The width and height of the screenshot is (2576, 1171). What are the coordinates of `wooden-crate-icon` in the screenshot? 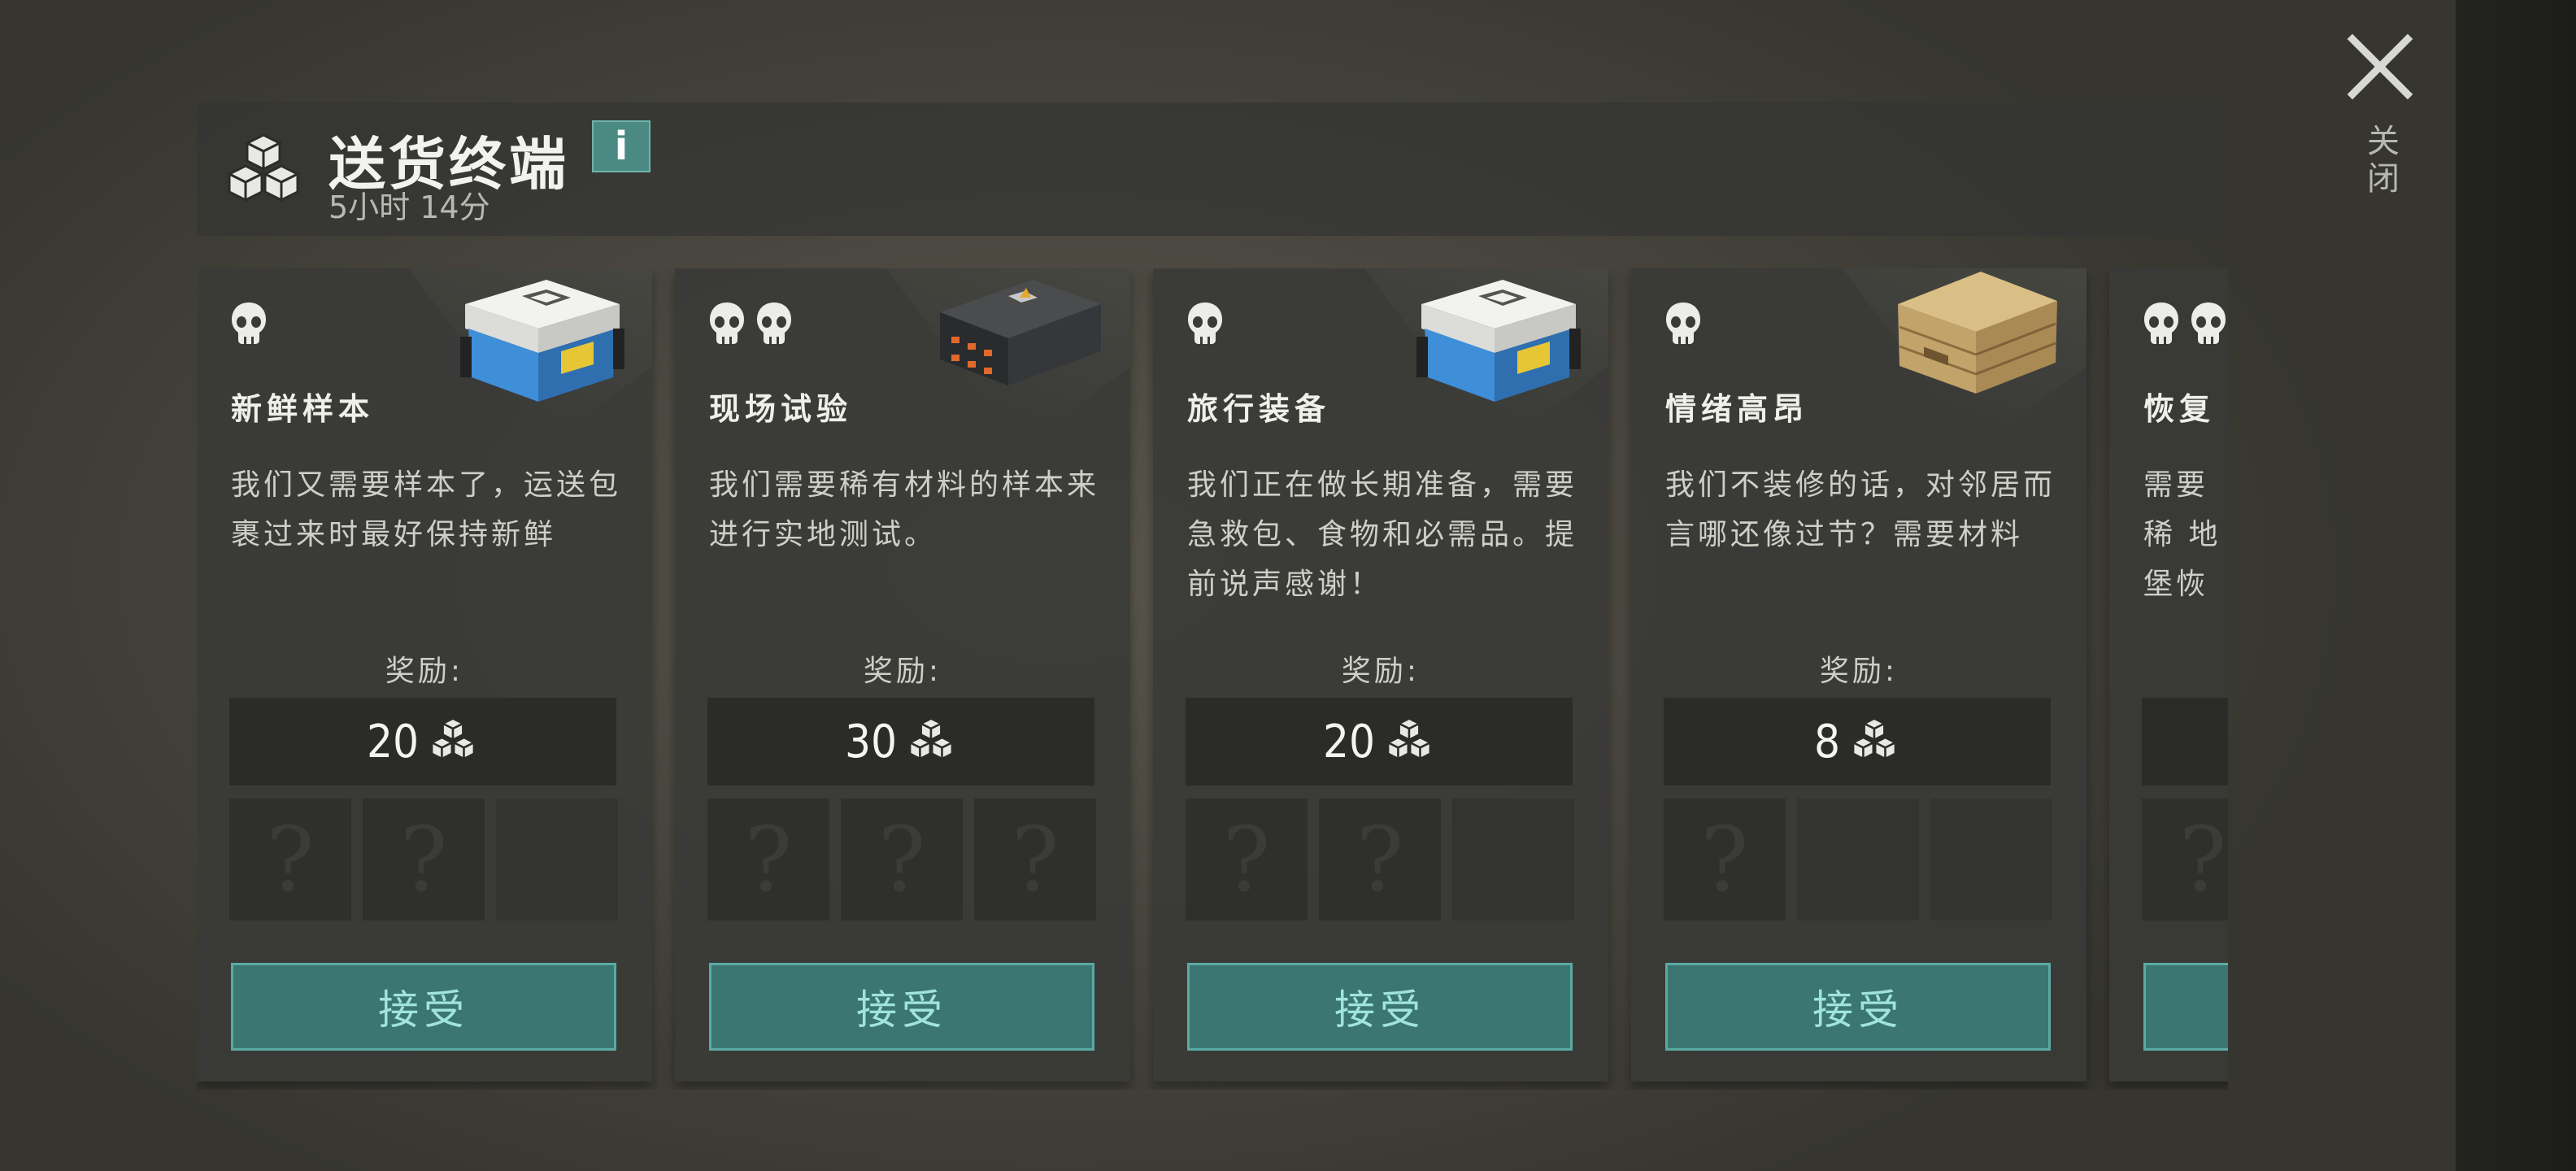 It's located at (1977, 333).